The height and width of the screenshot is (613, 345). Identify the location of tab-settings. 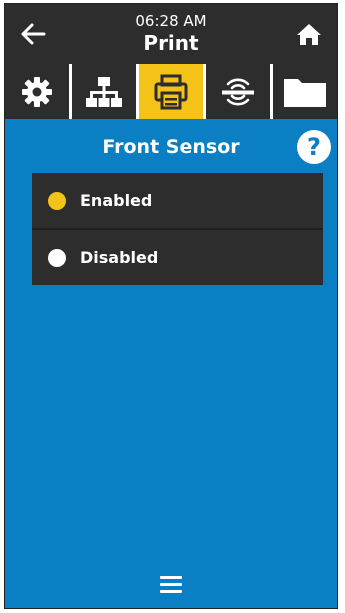
(37, 91).